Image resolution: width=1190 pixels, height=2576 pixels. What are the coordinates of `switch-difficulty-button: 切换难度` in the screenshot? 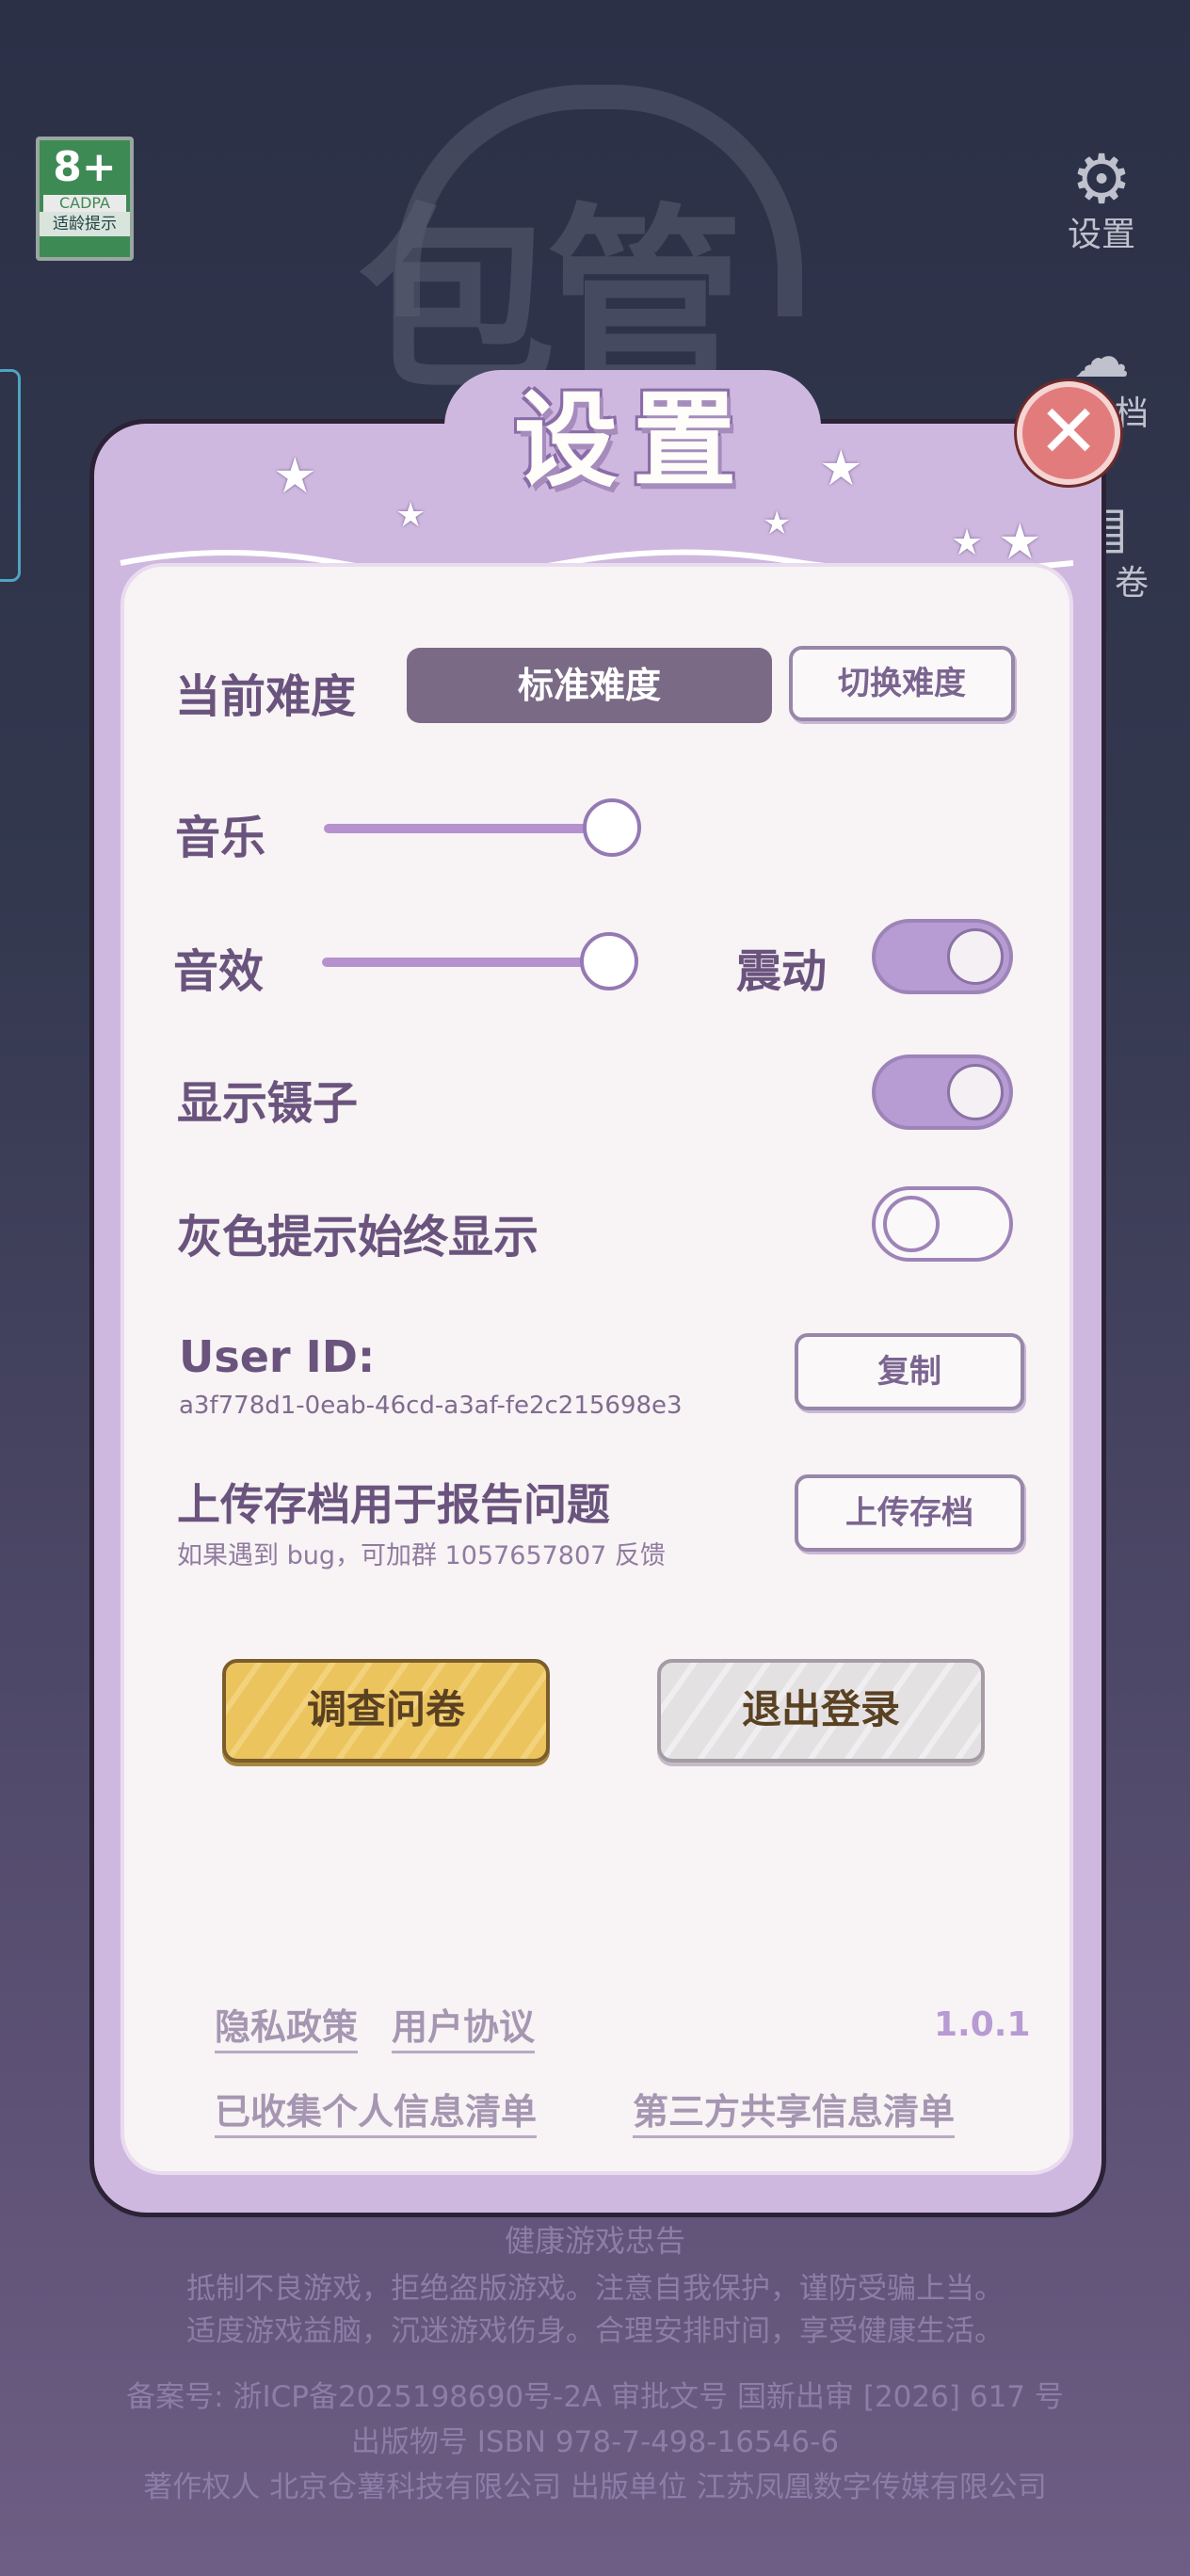 It's located at (902, 683).